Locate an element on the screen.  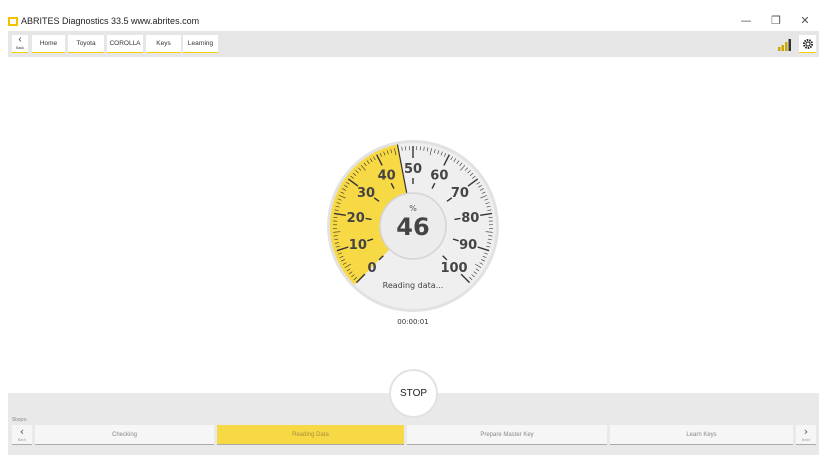
back-button: ‹ Back is located at coordinates (20, 43).